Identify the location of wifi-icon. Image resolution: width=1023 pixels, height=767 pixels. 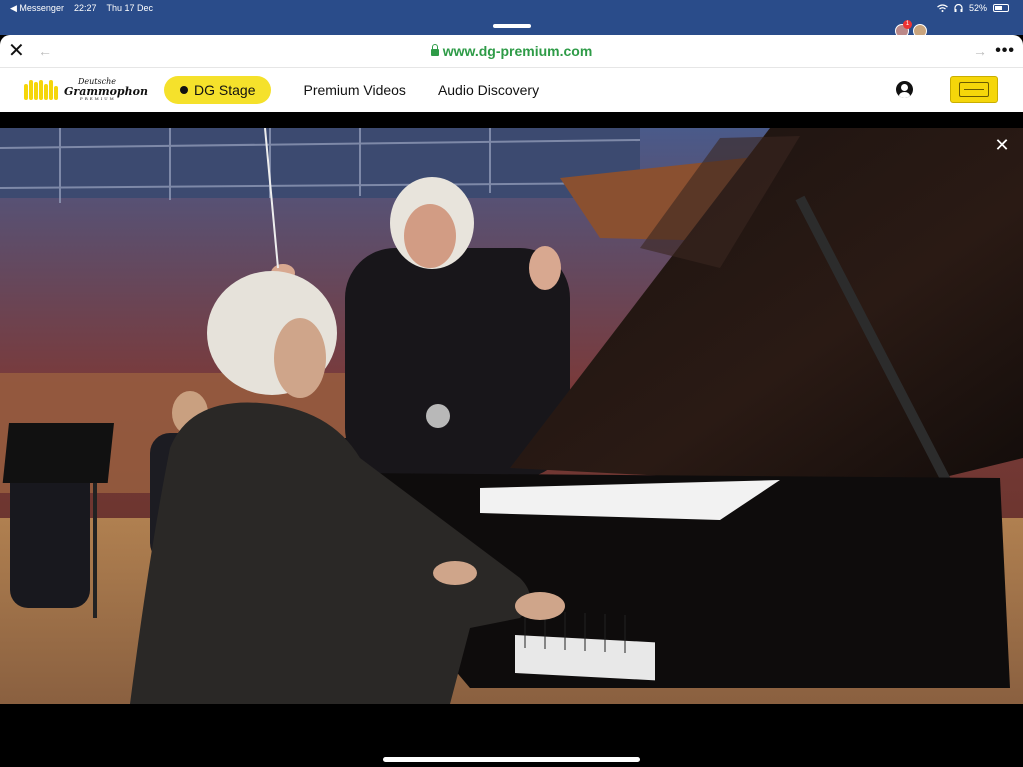
(942, 8).